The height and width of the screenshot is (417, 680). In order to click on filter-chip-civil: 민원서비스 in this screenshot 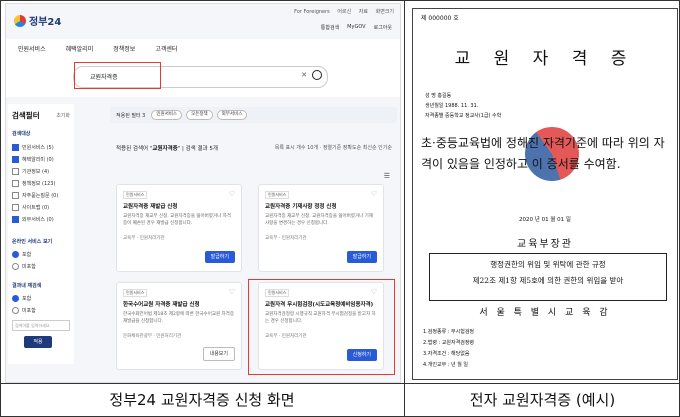, I will do `click(167, 115)`.